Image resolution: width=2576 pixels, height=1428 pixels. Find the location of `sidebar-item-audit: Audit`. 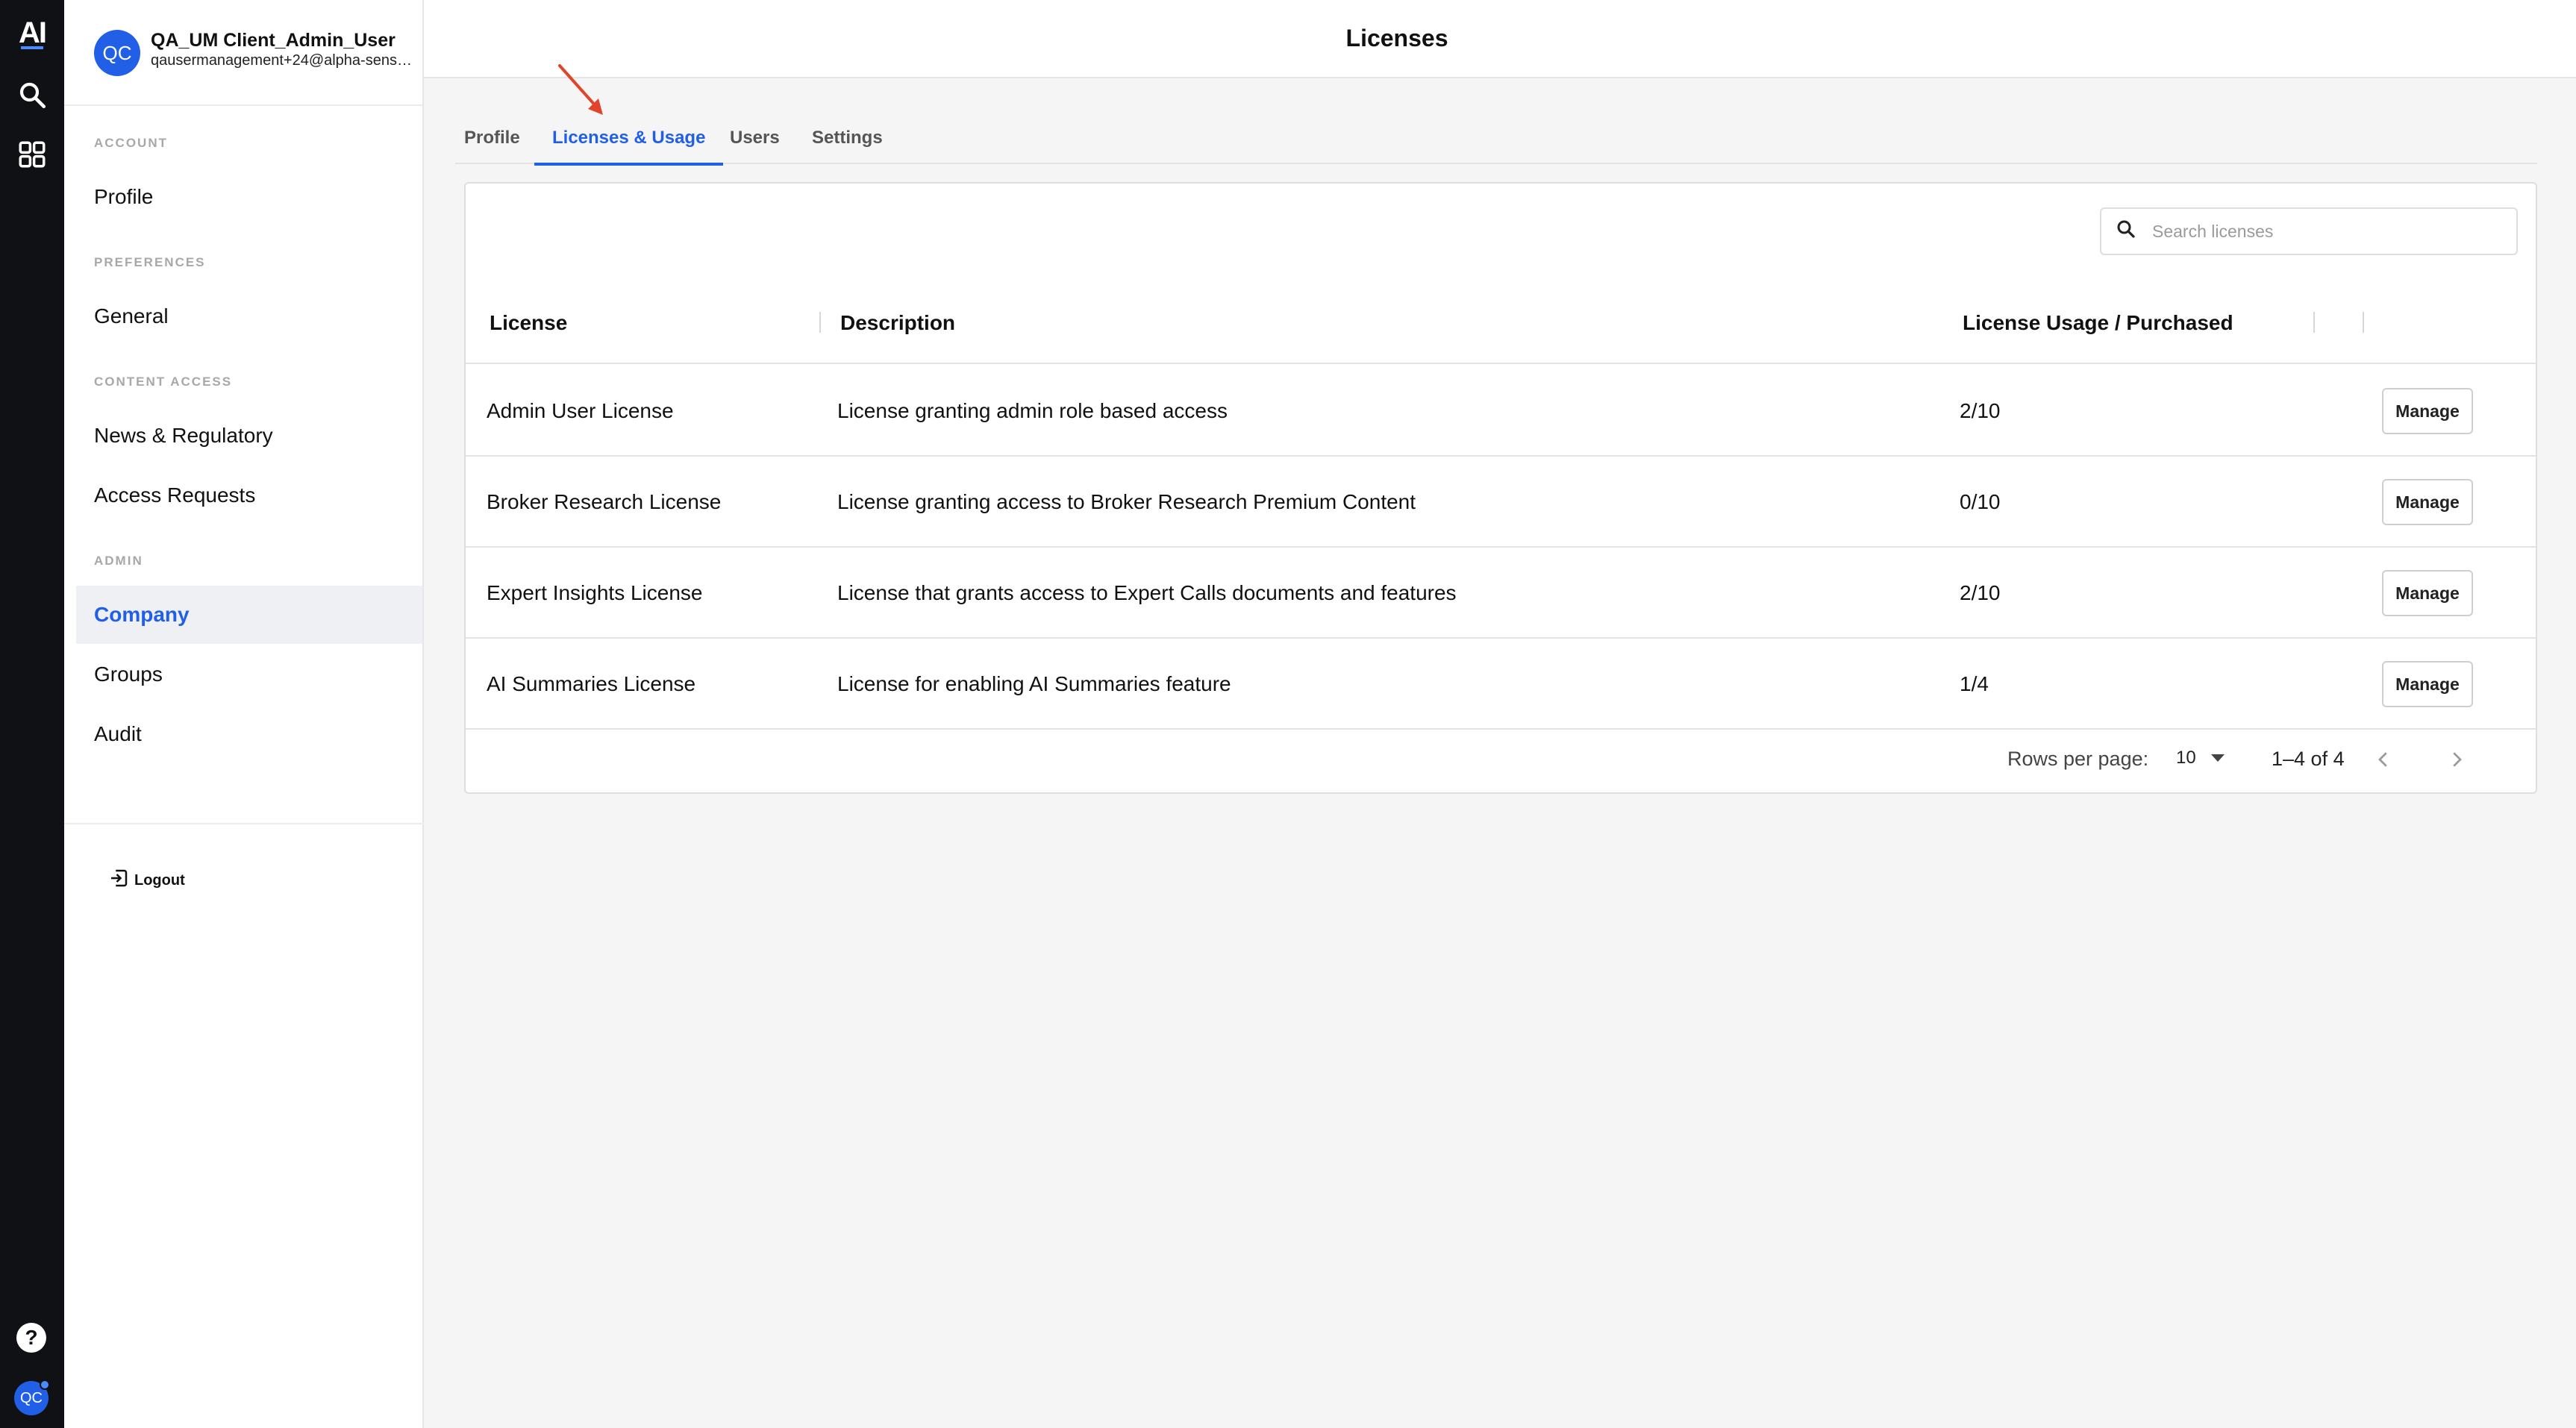

sidebar-item-audit: Audit is located at coordinates (249, 734).